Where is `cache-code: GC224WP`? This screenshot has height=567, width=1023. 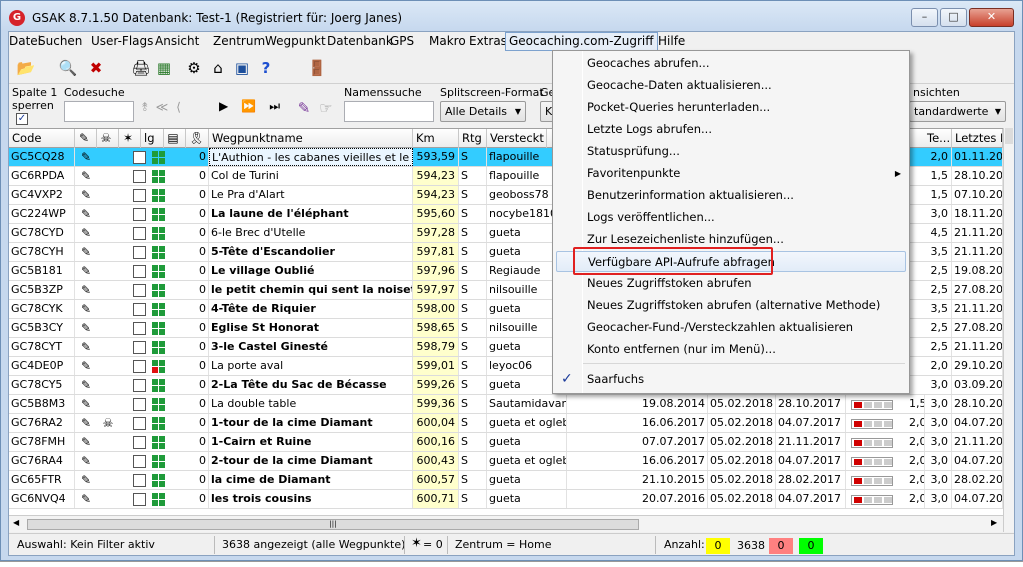
cache-code: GC224WP is located at coordinates (42, 214).